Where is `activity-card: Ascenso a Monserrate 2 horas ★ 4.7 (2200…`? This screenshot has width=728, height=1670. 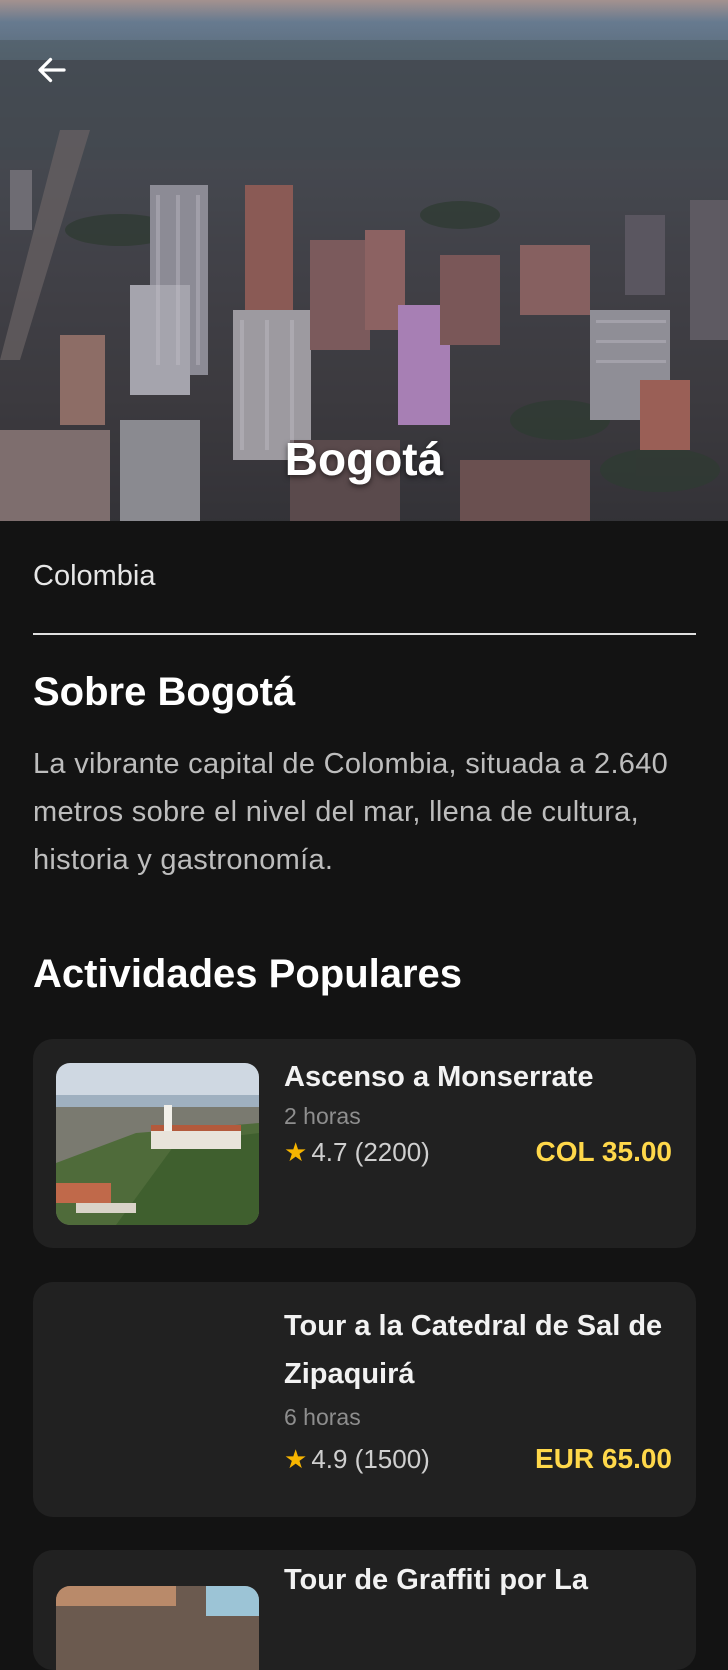 activity-card: Ascenso a Monserrate 2 horas ★ 4.7 (2200… is located at coordinates (364, 1143).